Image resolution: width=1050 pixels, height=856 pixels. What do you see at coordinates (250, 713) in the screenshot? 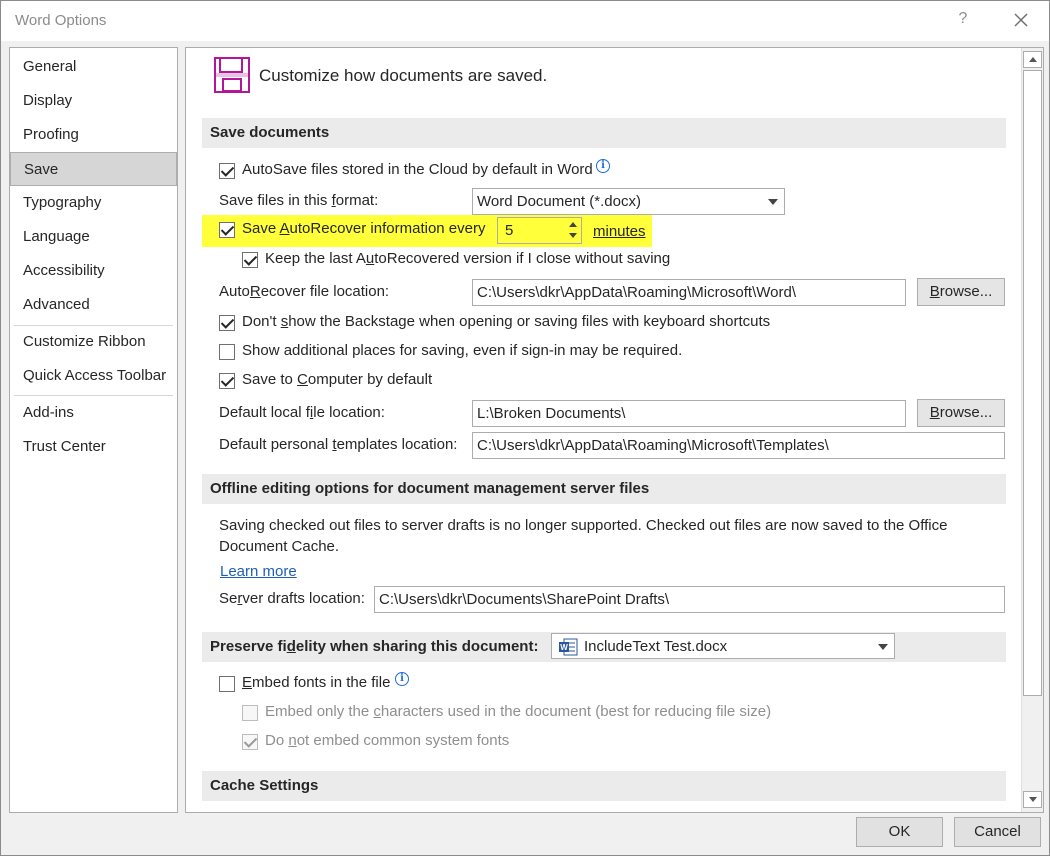
I see `embed-only-checkbox` at bounding box center [250, 713].